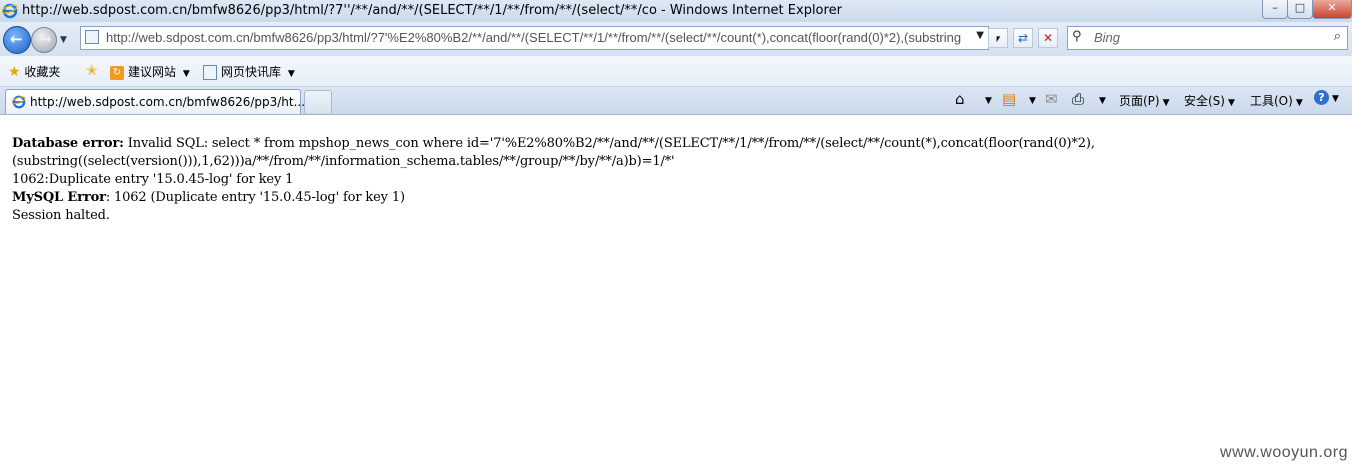  Describe the element at coordinates (1321, 97) in the screenshot. I see `help-icon: ?` at that location.